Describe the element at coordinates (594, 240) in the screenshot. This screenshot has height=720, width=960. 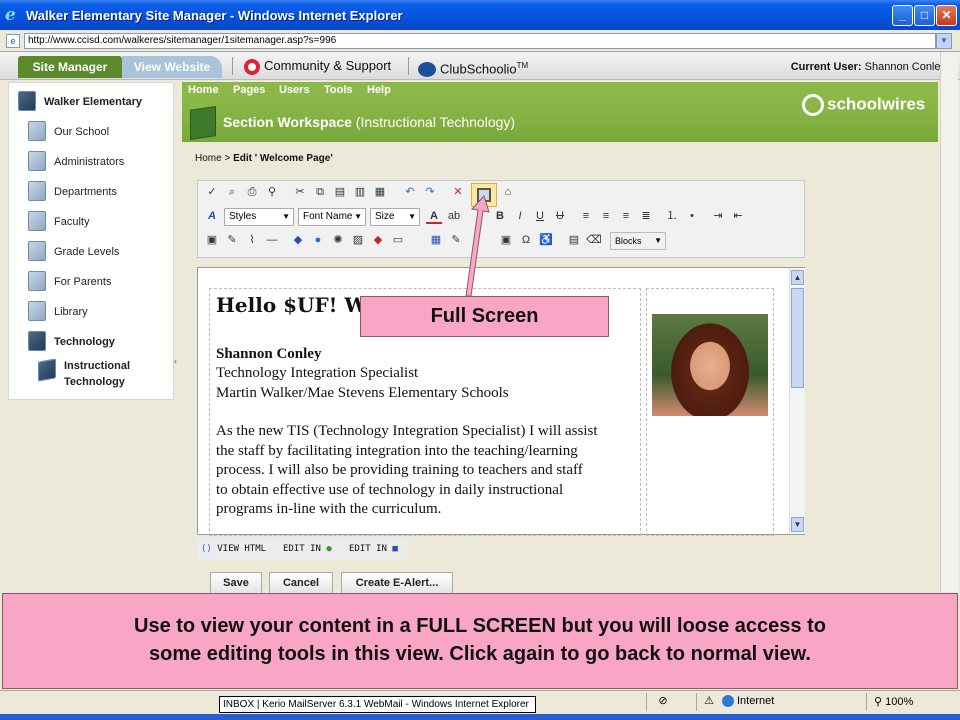
I see `eraser-icon: ⌫` at that location.